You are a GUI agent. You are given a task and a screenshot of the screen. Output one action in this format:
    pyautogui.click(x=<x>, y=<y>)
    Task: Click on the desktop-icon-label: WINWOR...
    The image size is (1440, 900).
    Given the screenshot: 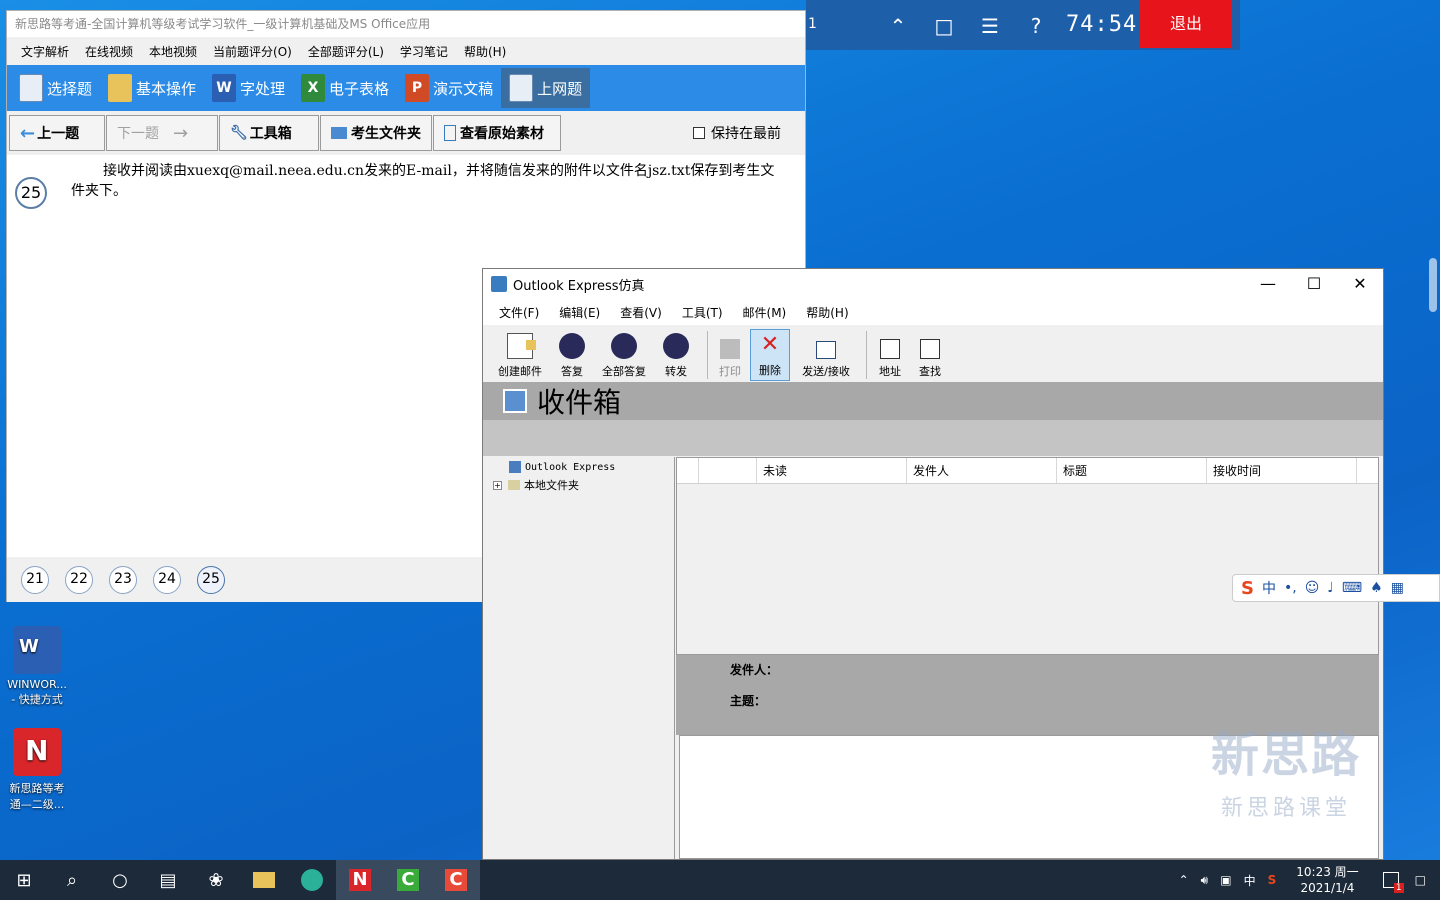 What is the action you would take?
    pyautogui.click(x=37, y=684)
    